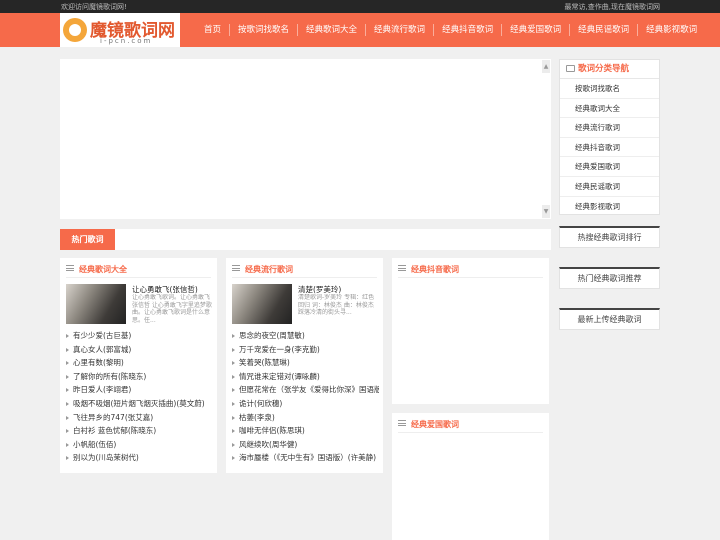  What do you see at coordinates (305, 239) in the screenshot?
I see `hot-lyrics-bar: 热门歌词` at bounding box center [305, 239].